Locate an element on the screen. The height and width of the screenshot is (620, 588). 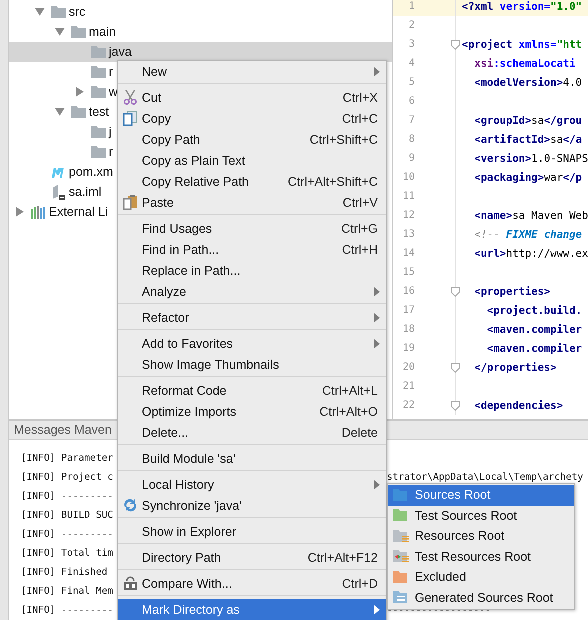
code-token: <version> is located at coordinates (503, 158).